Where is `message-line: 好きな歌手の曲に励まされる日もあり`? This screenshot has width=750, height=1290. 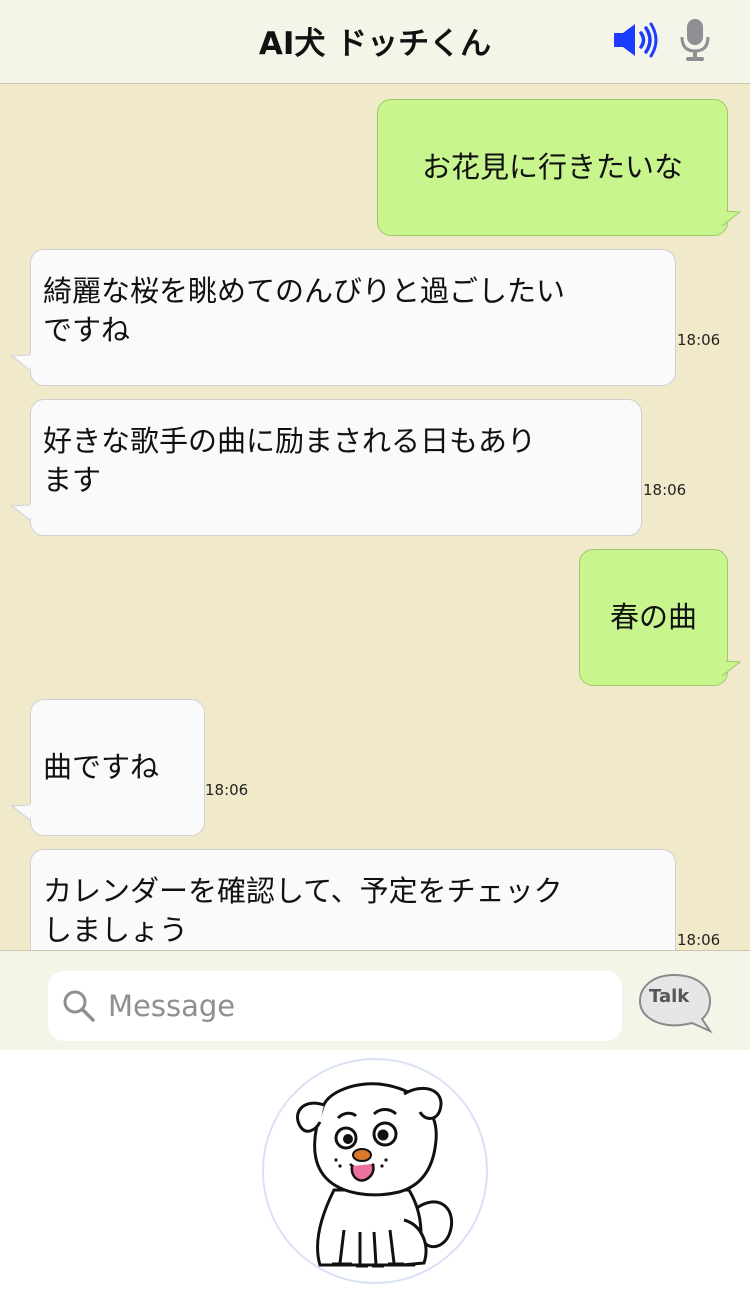
message-line: 好きな歌手の曲に励まされる日もあり is located at coordinates (290, 441).